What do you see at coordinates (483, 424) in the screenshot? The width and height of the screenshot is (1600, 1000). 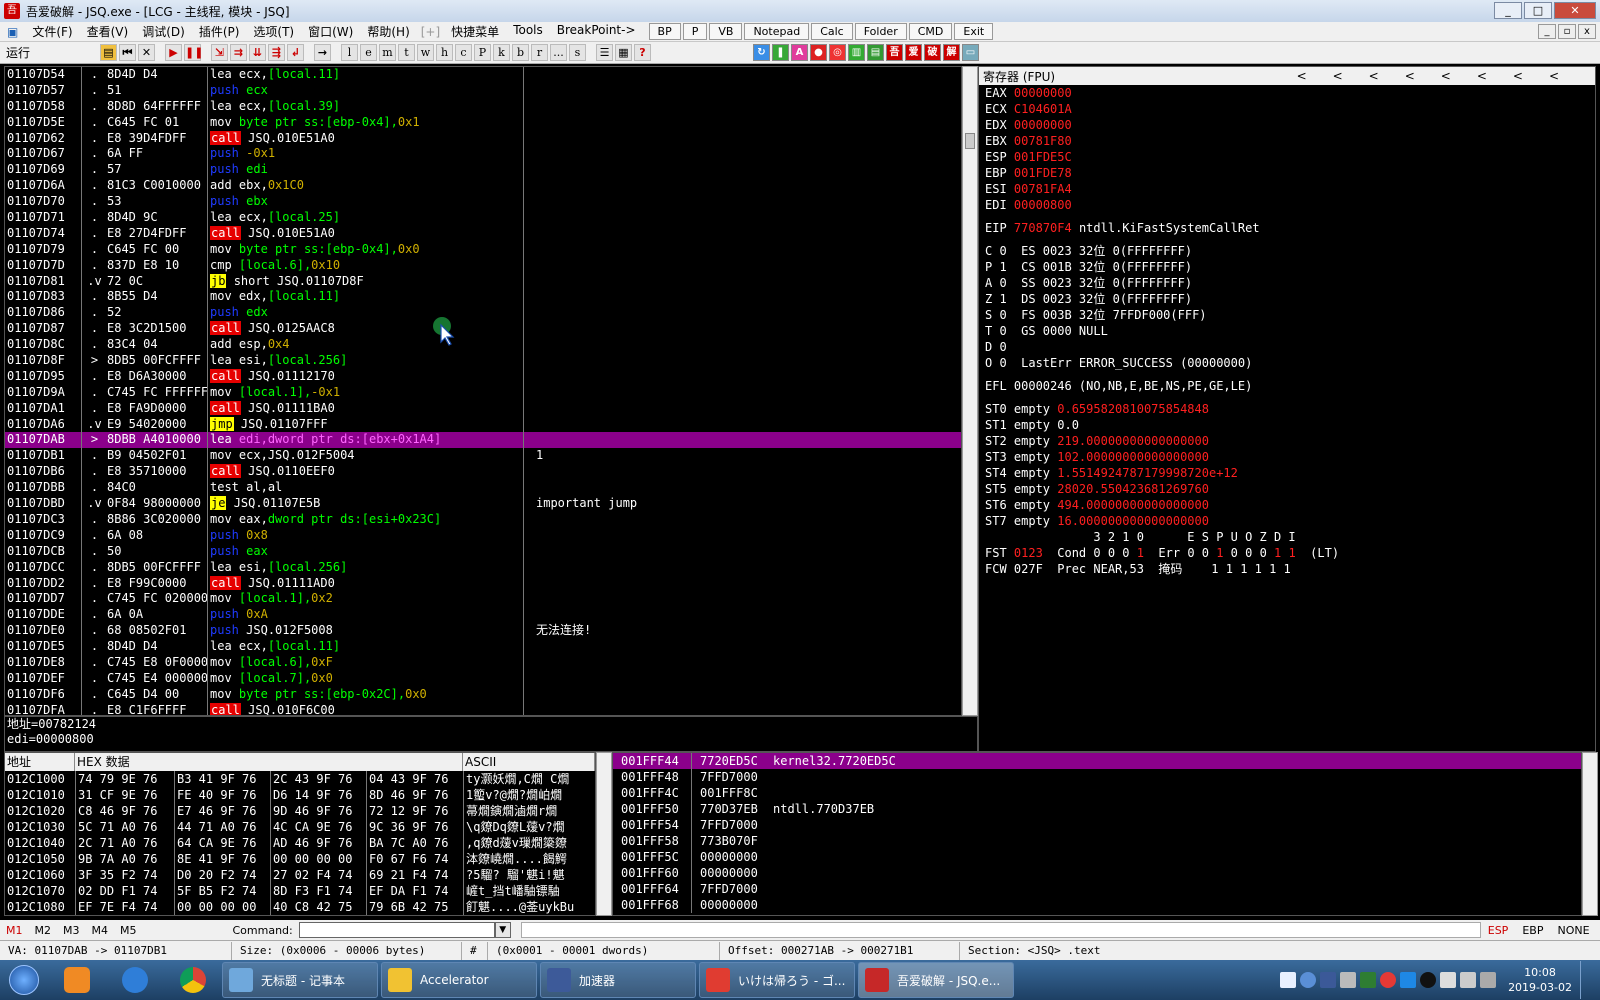 I see `disasm-row: 01107DA6 .v E9 54020000 jmp JSQ.01107FFF` at bounding box center [483, 424].